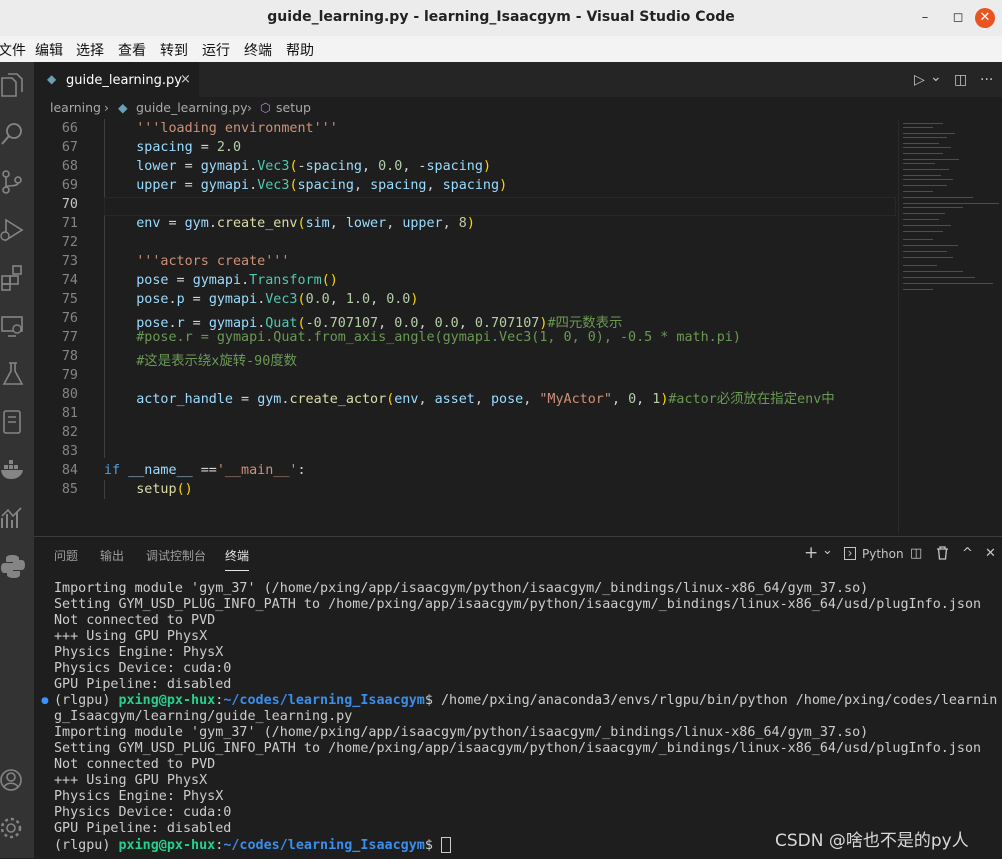  What do you see at coordinates (69, 432) in the screenshot?
I see `code-line: 82` at bounding box center [69, 432].